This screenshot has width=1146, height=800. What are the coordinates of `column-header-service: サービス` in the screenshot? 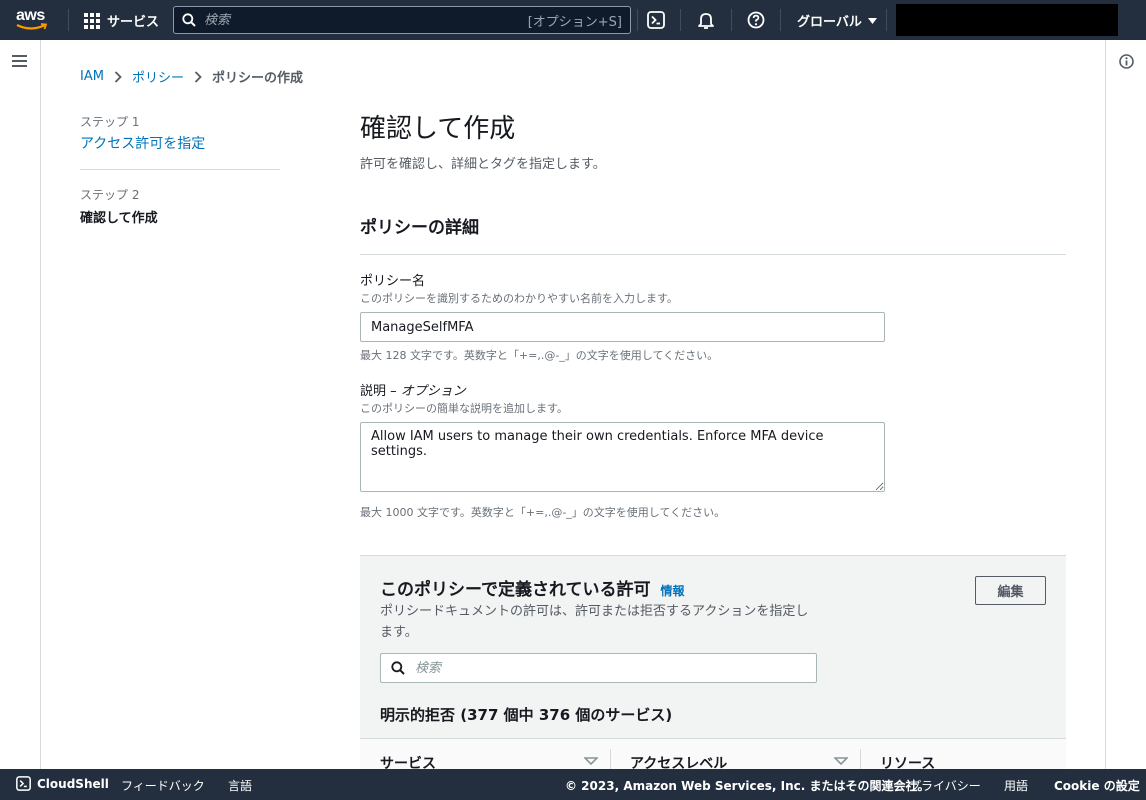 It's located at (485, 755).